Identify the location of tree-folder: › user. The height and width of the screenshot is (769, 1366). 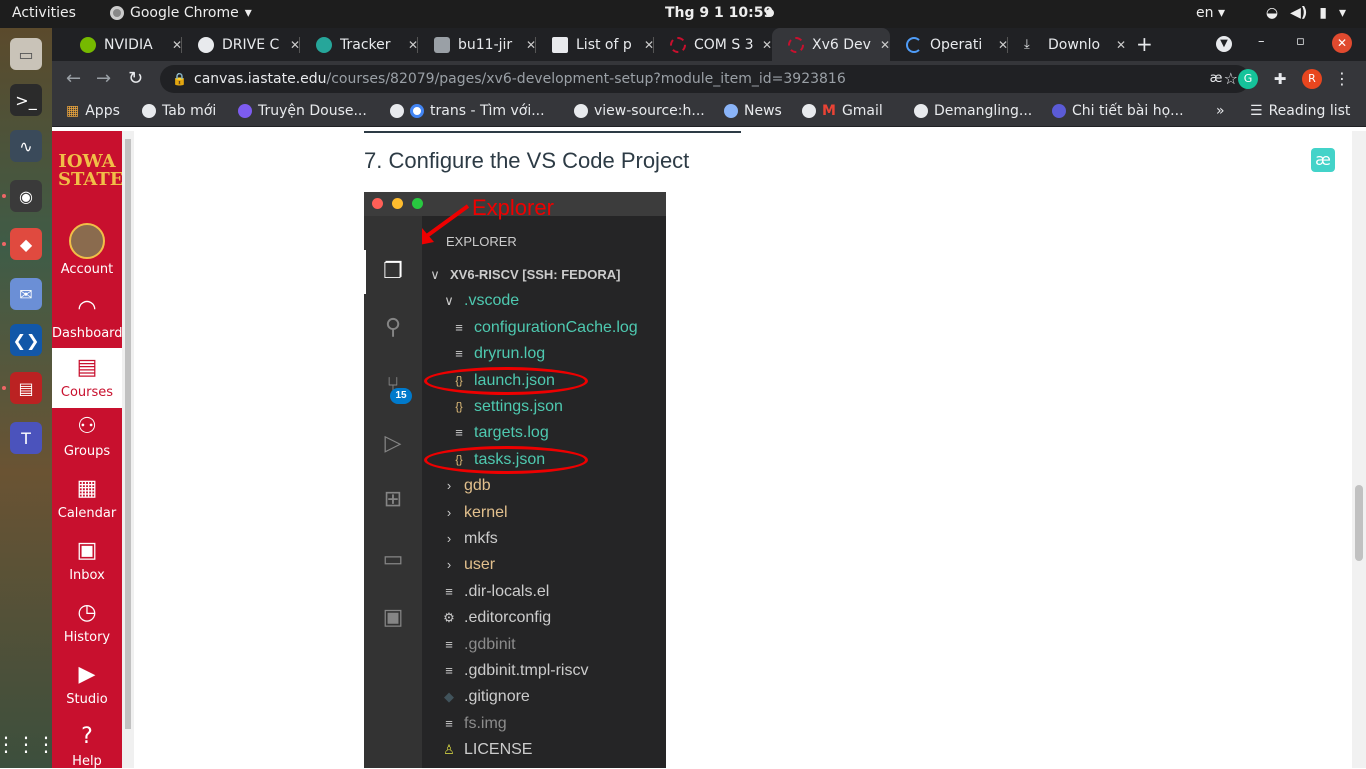
(468, 565).